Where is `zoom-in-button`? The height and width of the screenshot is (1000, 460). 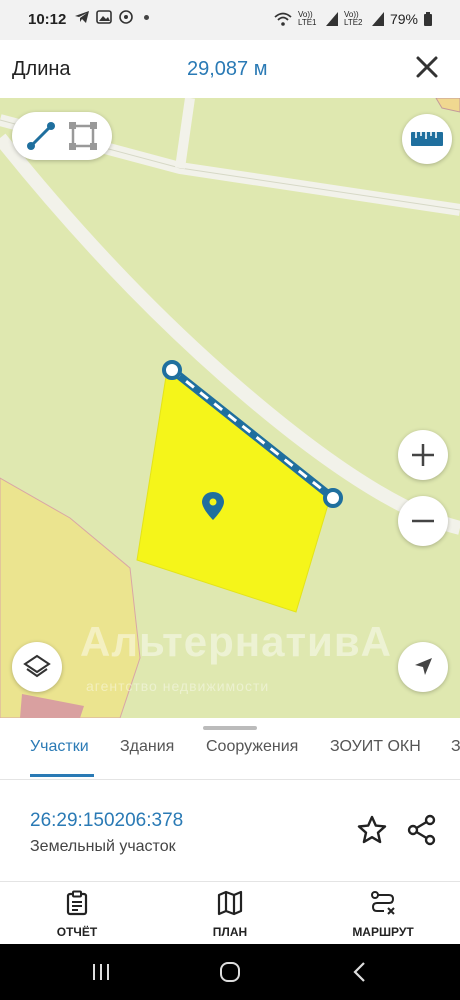
zoom-in-button is located at coordinates (423, 455).